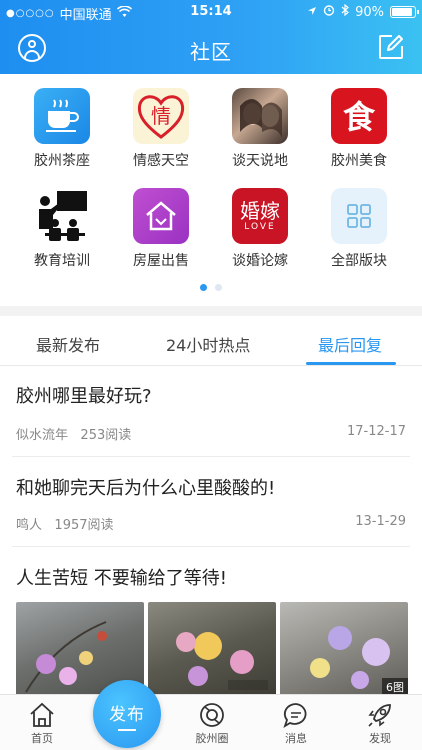 This screenshot has height=750, width=422. I want to click on tab-last-reply: 最后回复, so click(350, 344).